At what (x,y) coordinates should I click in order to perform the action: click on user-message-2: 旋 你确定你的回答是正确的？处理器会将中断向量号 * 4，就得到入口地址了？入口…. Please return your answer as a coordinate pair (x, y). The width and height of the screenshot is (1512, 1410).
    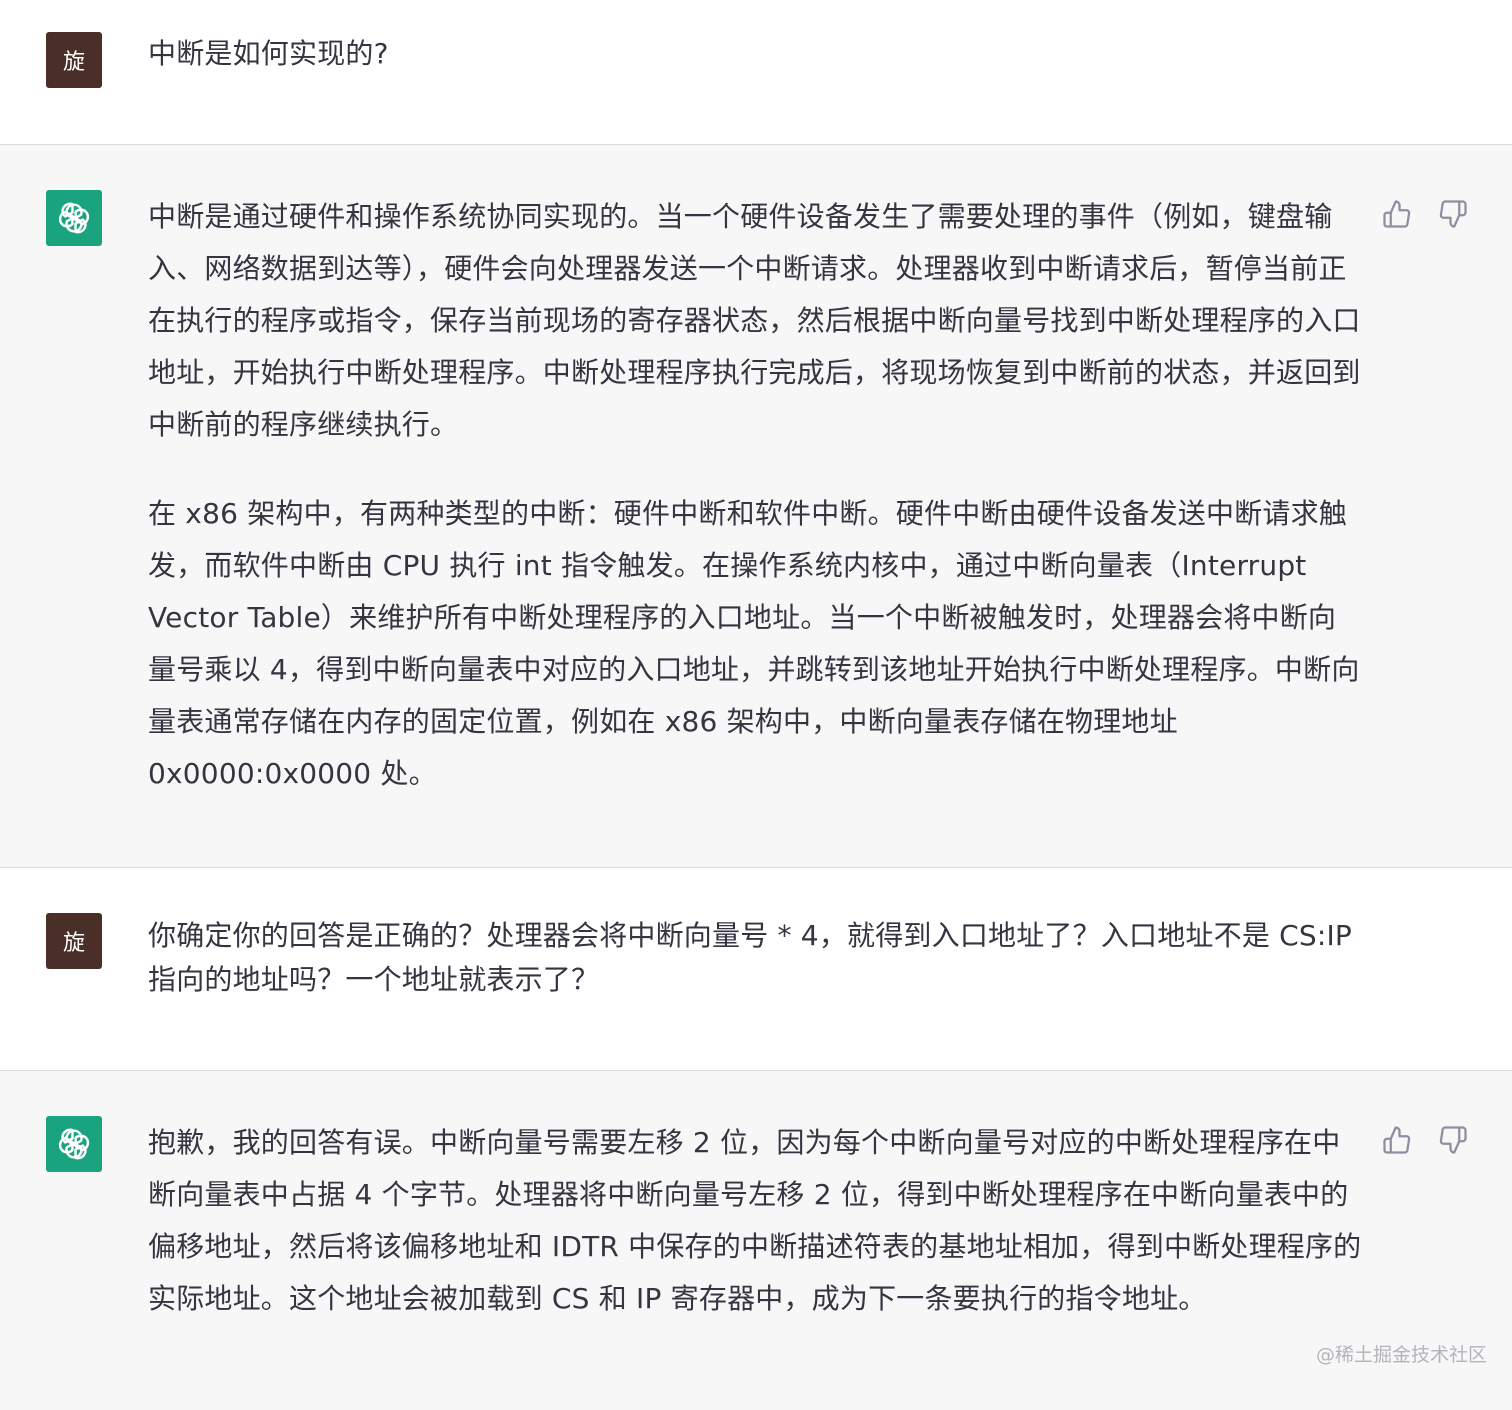
    Looking at the image, I should click on (756, 969).